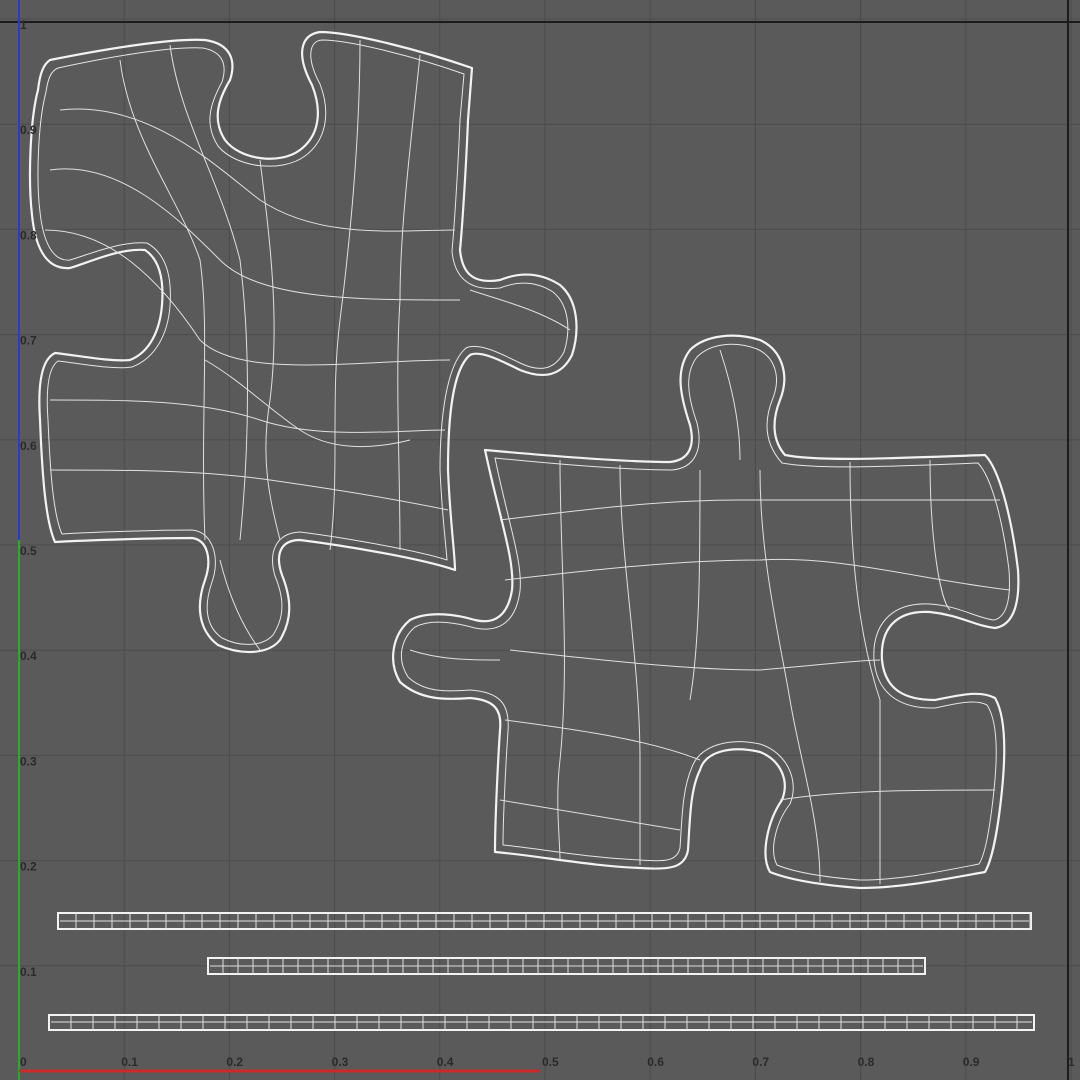 This screenshot has height=1080, width=1080. What do you see at coordinates (541, 1022) in the screenshot?
I see `edge-strip-bottom` at bounding box center [541, 1022].